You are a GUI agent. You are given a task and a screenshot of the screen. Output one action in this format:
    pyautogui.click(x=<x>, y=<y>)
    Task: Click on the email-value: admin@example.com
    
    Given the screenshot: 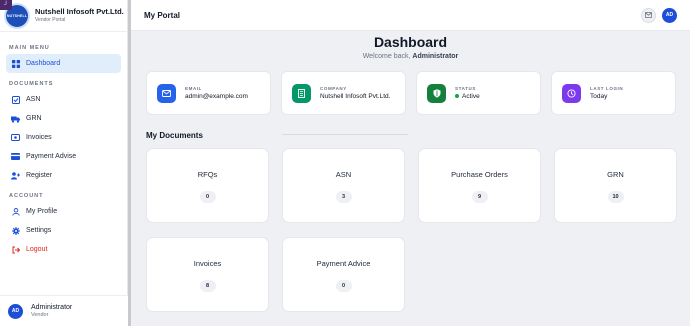 What is the action you would take?
    pyautogui.click(x=216, y=96)
    